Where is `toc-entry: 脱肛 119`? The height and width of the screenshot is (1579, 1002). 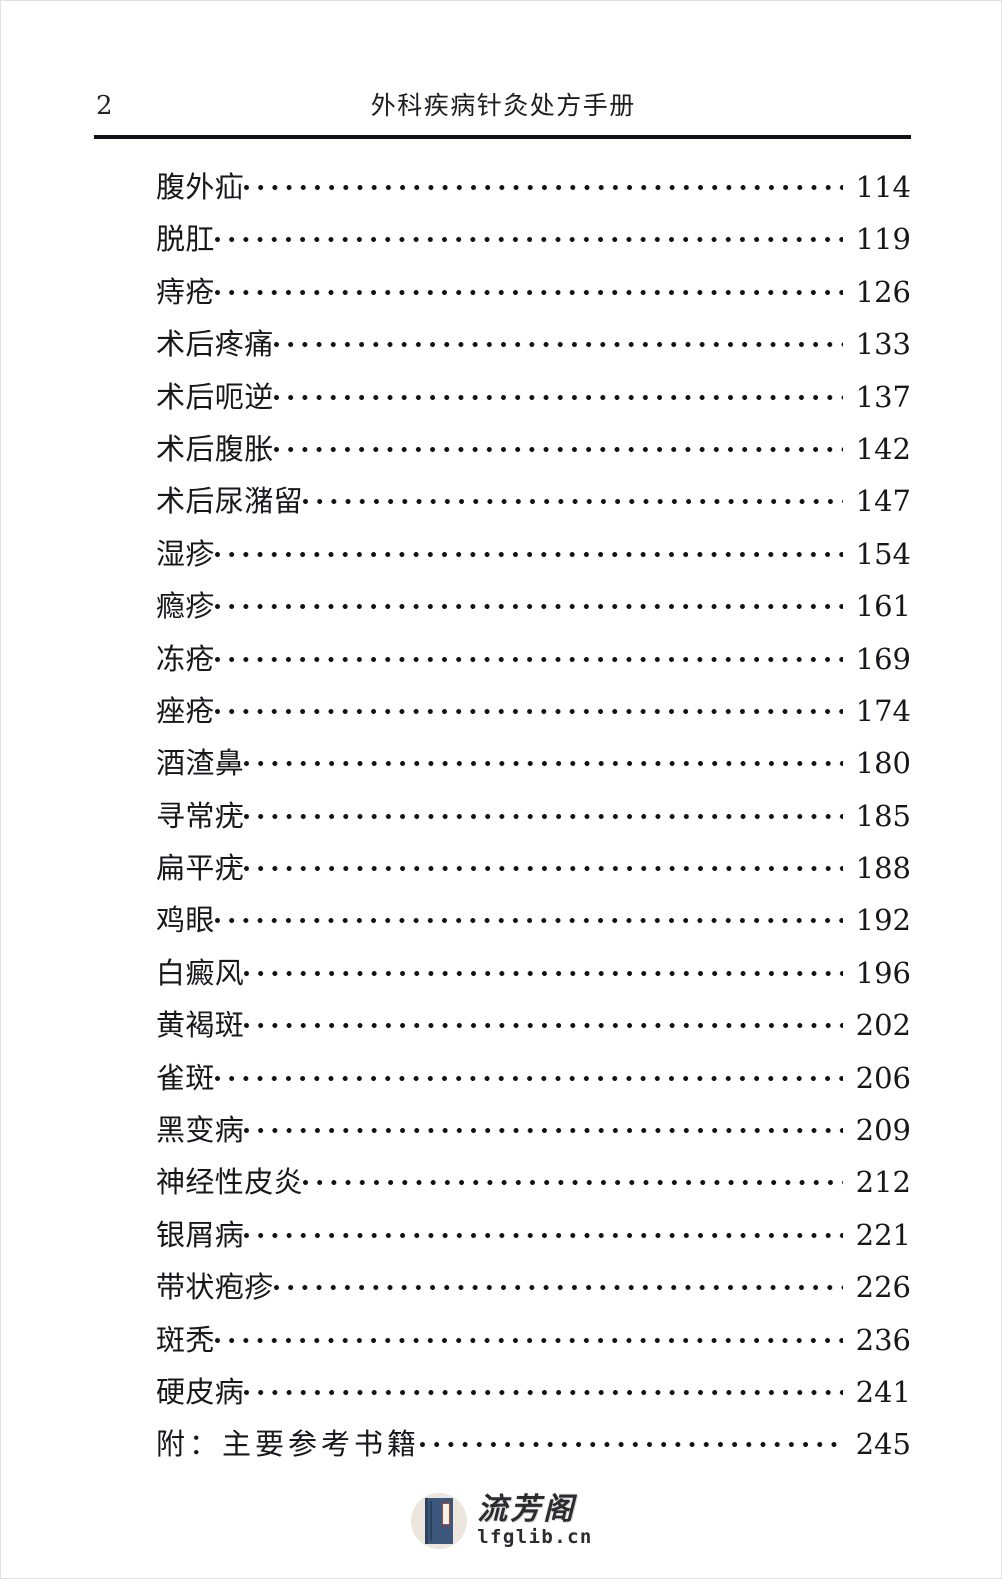 toc-entry: 脱肛 119 is located at coordinates (533, 245).